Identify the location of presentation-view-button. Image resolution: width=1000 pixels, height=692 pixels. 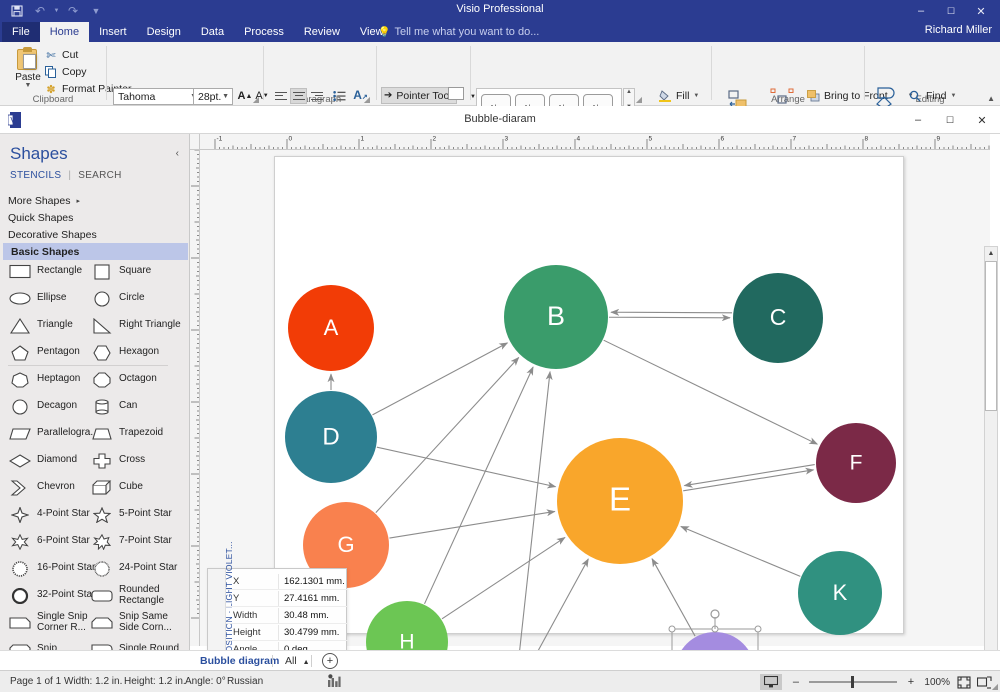
(771, 682).